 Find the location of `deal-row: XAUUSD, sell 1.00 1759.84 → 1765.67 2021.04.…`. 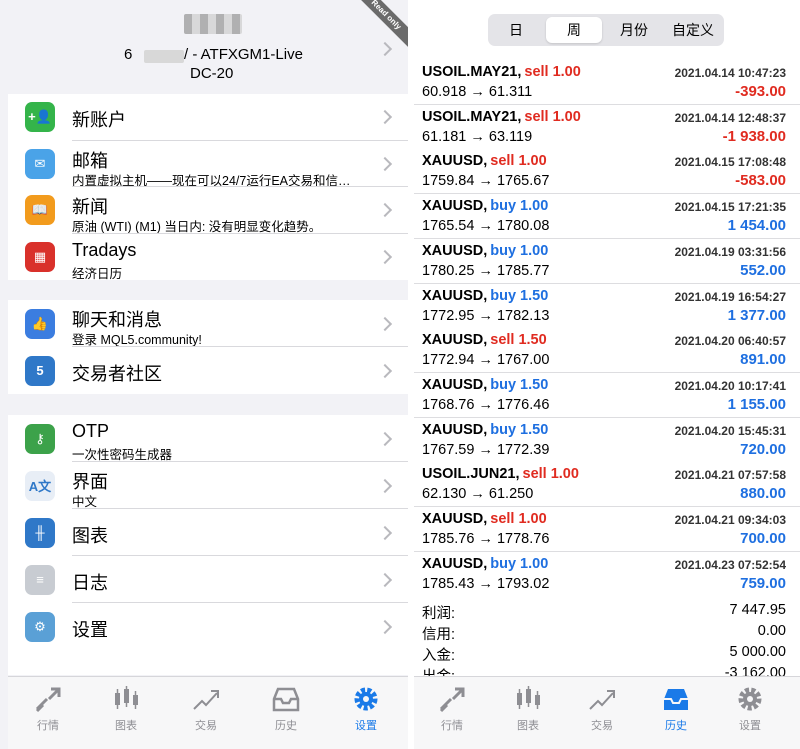

deal-row: XAUUSD, sell 1.00 1759.84 → 1765.67 2021.04.… is located at coordinates (607, 172).